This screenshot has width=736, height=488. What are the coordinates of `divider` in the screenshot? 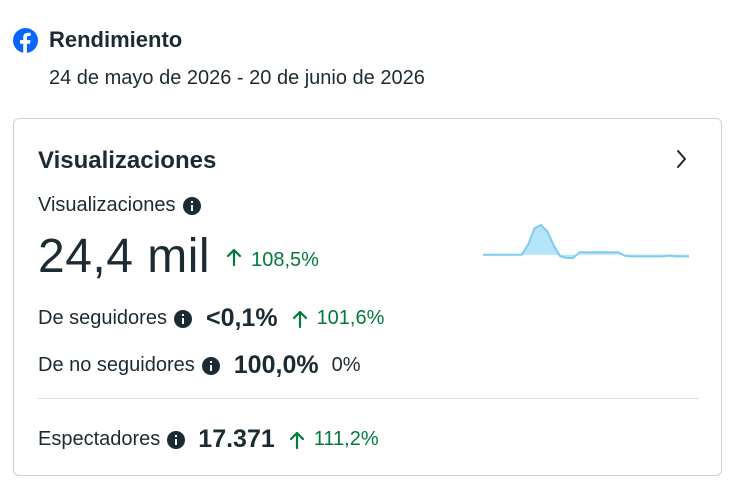 It's located at (368, 398).